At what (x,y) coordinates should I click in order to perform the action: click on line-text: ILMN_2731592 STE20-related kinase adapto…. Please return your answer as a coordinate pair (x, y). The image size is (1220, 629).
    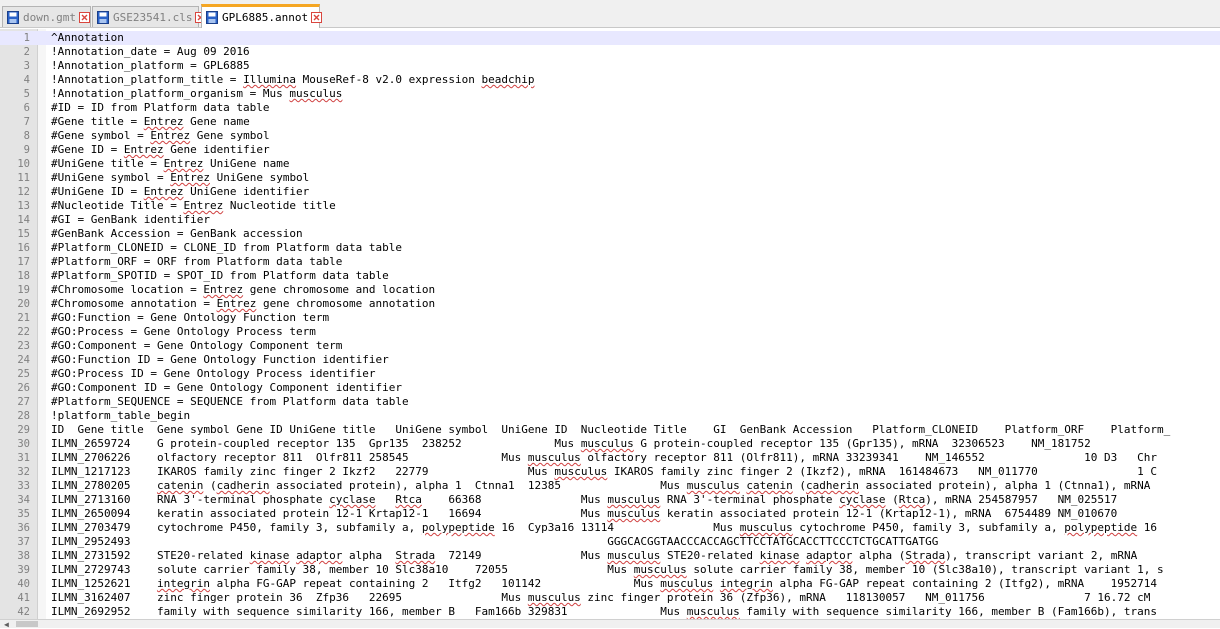
    Looking at the image, I should click on (594, 556).